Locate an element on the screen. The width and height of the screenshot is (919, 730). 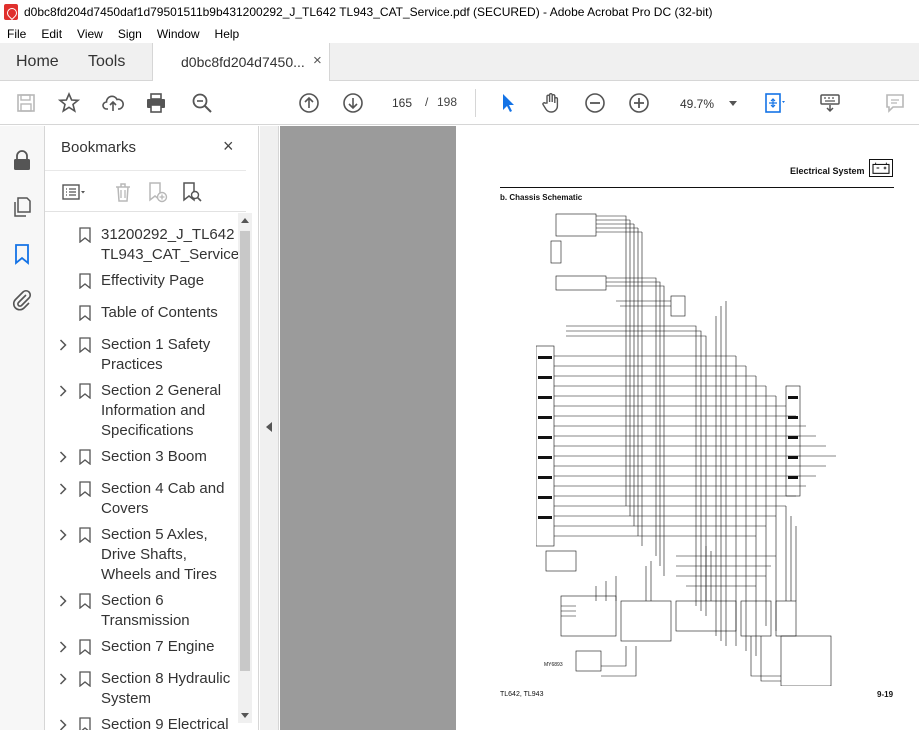
bookmark-label: 31200292_J_TL642 TL943_CAT_Service is located at coordinates (170, 244).